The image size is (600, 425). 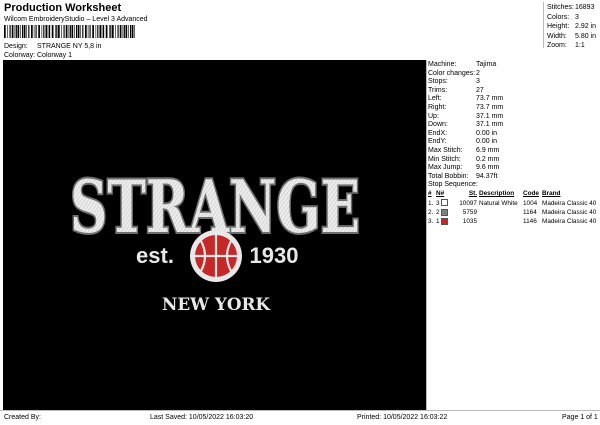 I want to click on row-code: 1146, so click(x=530, y=222).